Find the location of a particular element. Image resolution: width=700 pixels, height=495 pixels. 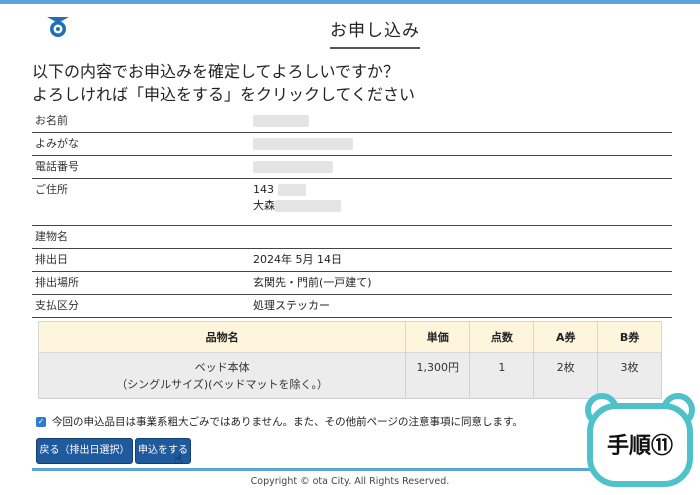

info-row-place: 排出場所 玄関先・門前(一戸建て) is located at coordinates (352, 283).